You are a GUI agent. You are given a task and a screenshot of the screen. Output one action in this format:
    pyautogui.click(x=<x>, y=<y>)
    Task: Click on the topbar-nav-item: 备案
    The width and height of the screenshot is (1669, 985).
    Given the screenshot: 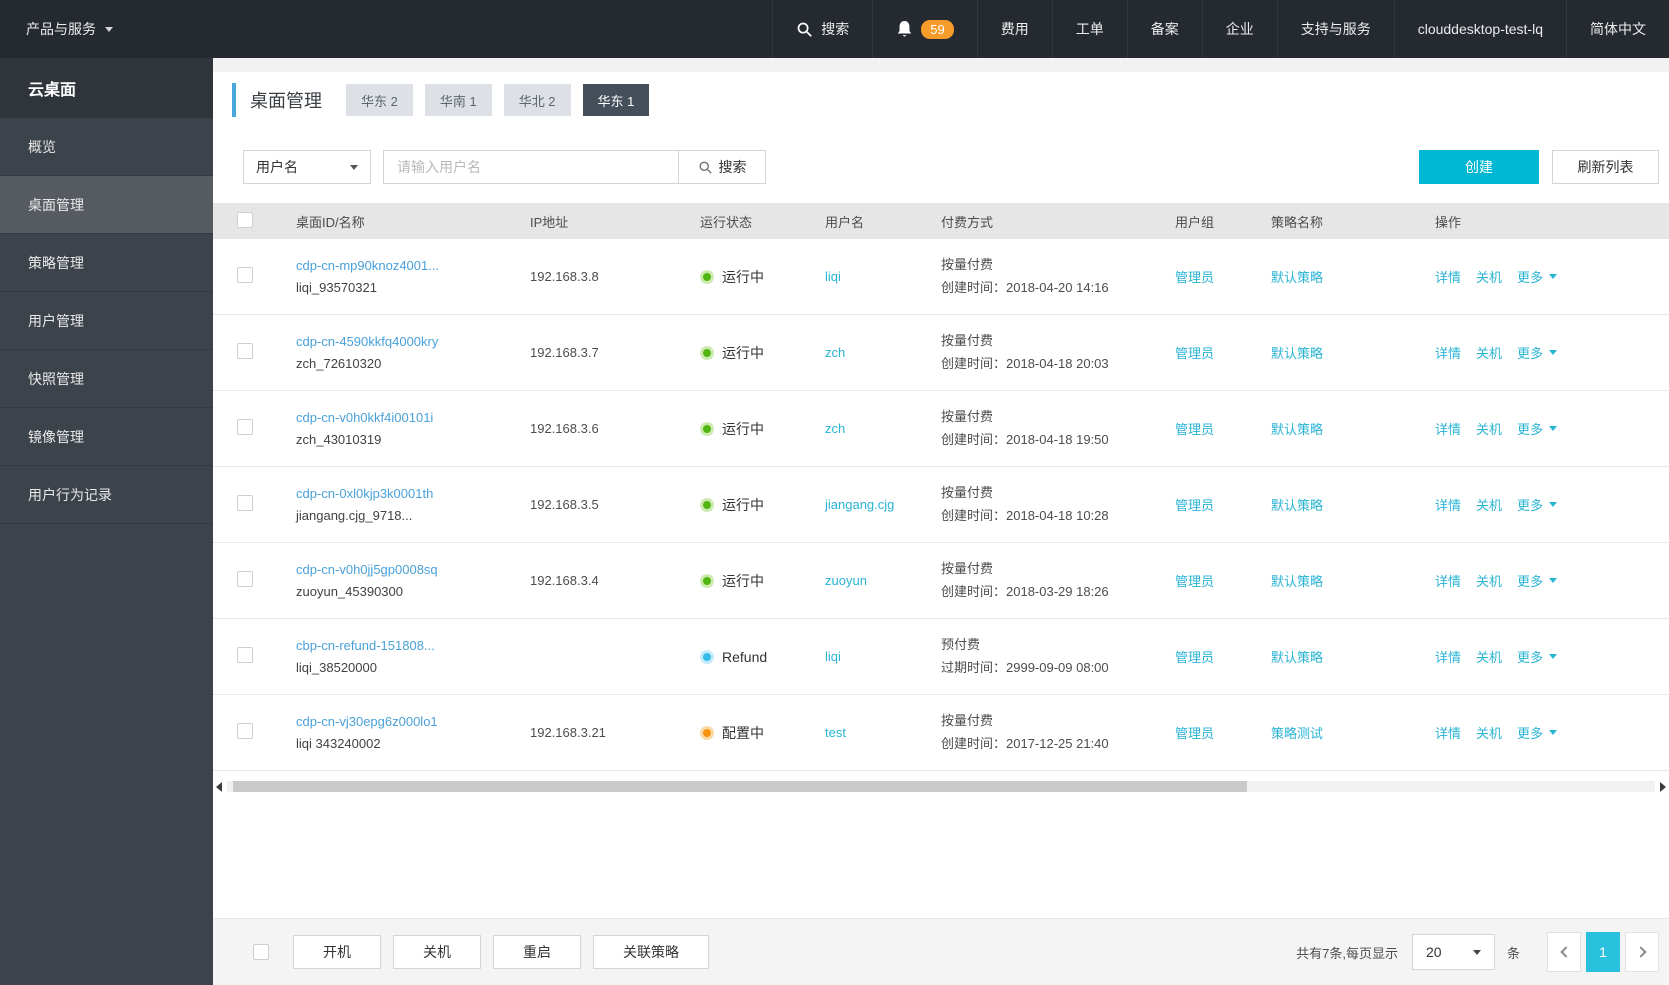 What is the action you would take?
    pyautogui.click(x=1164, y=29)
    